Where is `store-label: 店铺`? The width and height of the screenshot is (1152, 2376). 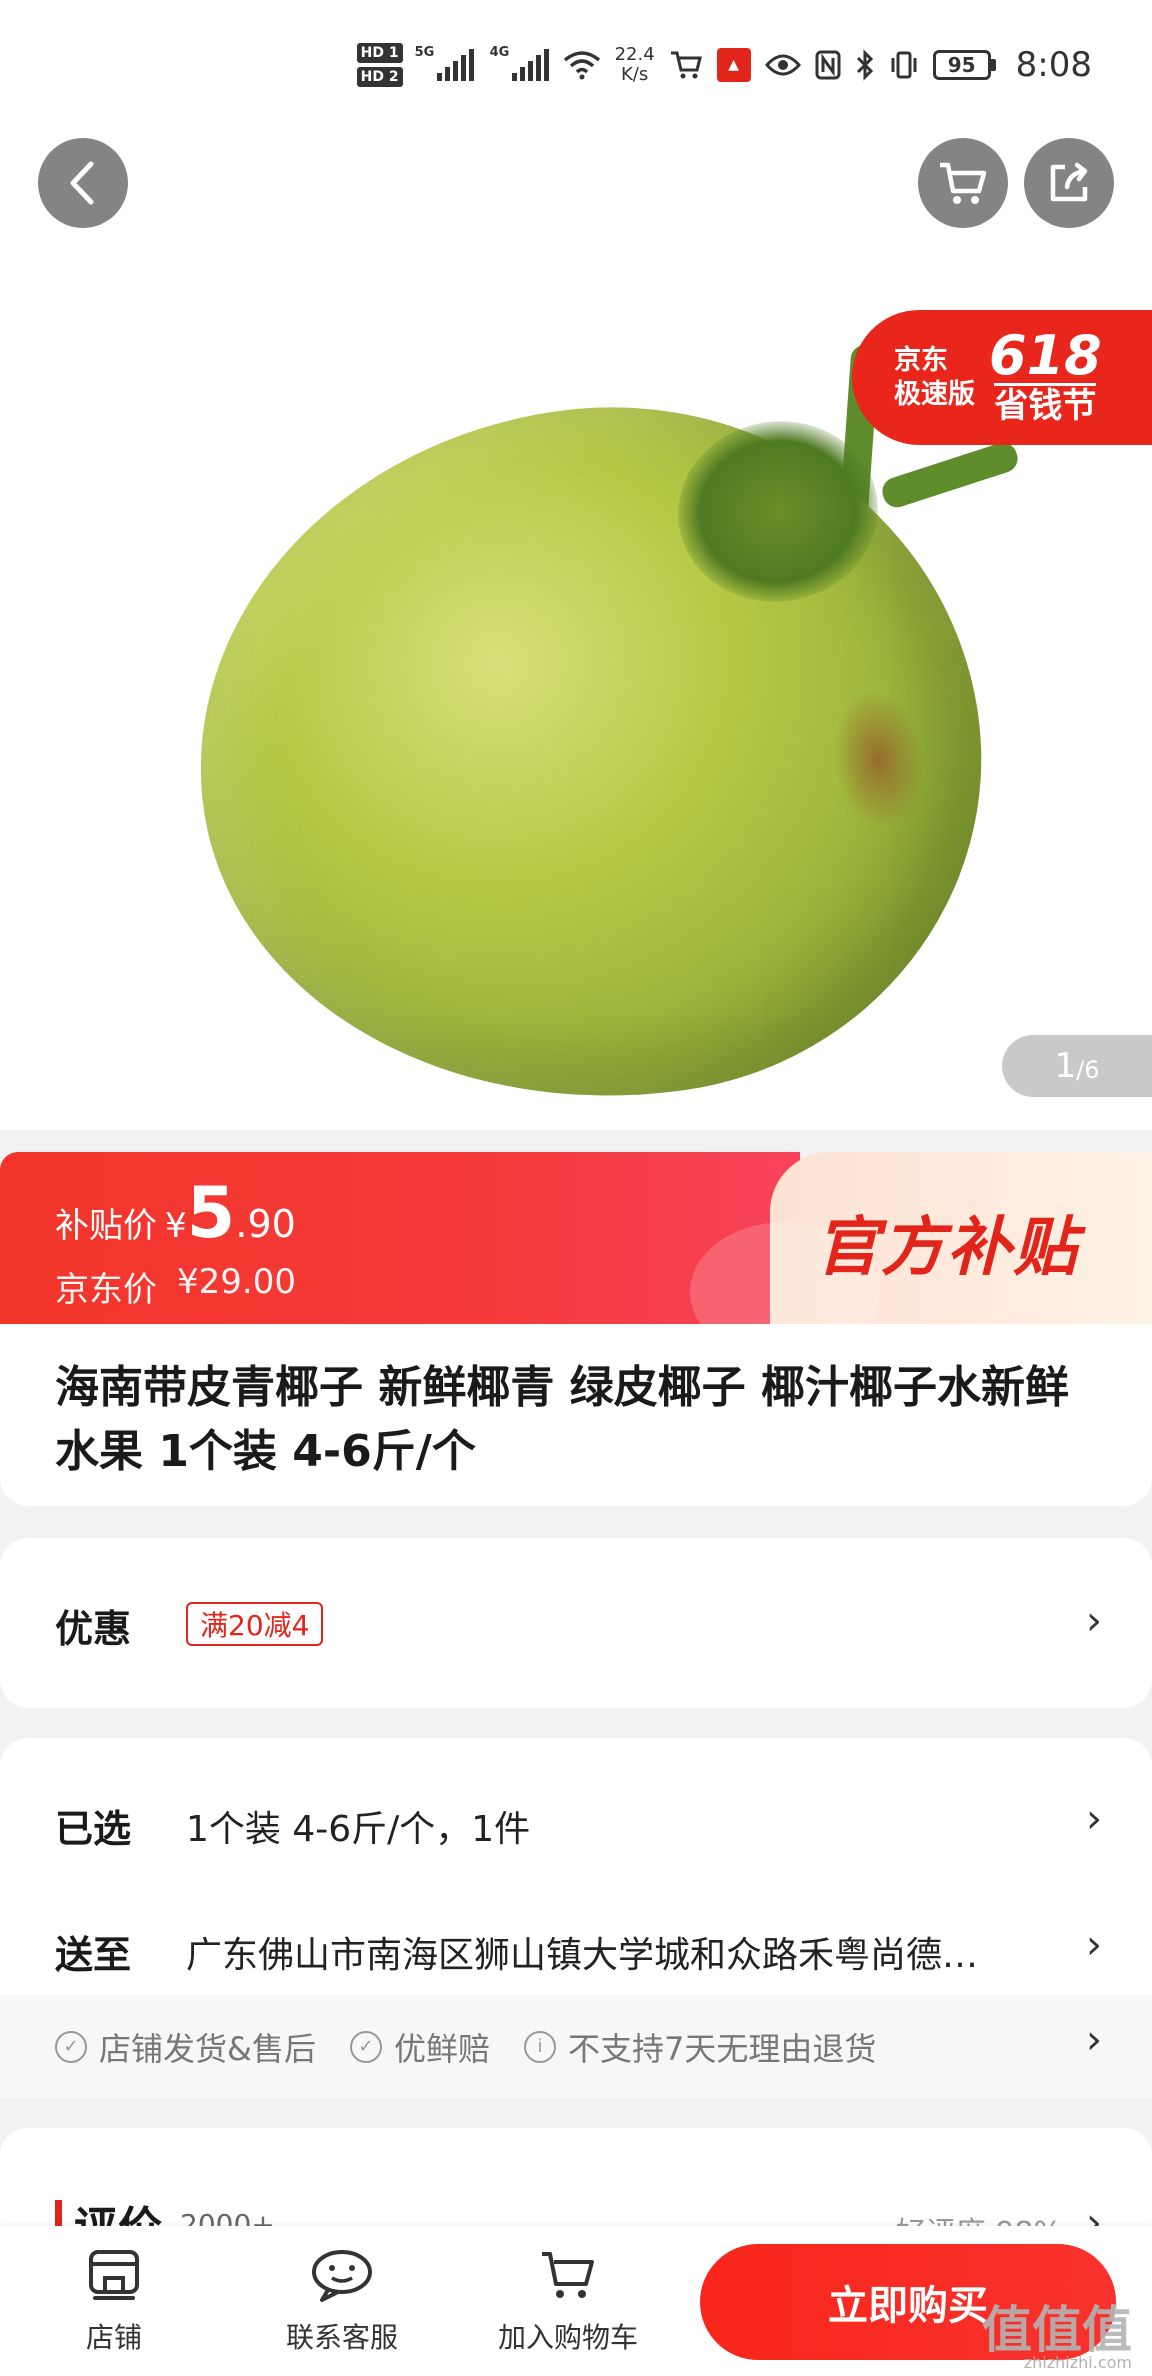 store-label: 店铺 is located at coordinates (113, 2337).